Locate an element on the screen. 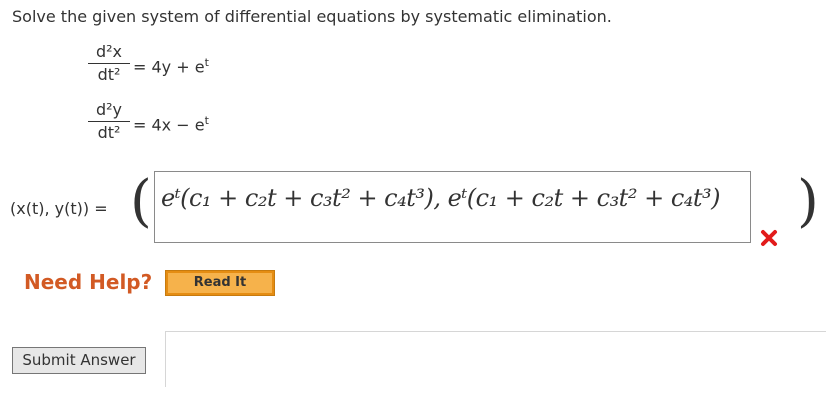  eq2-operator: − is located at coordinates (183, 125).